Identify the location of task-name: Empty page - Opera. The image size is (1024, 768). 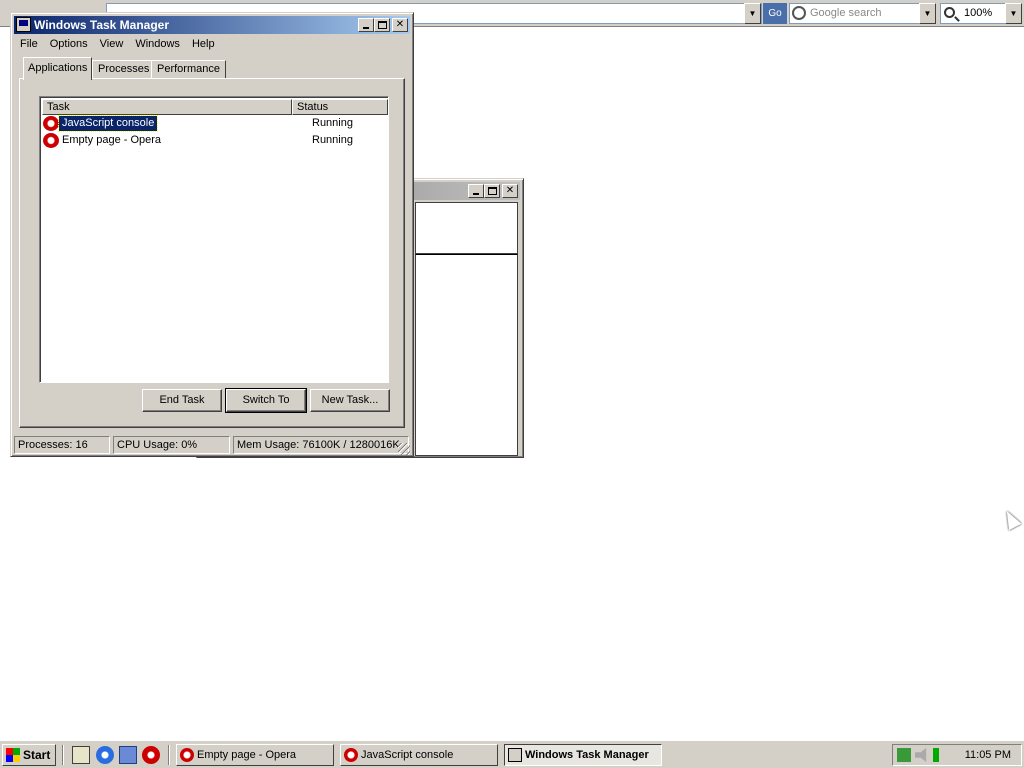
(112, 140).